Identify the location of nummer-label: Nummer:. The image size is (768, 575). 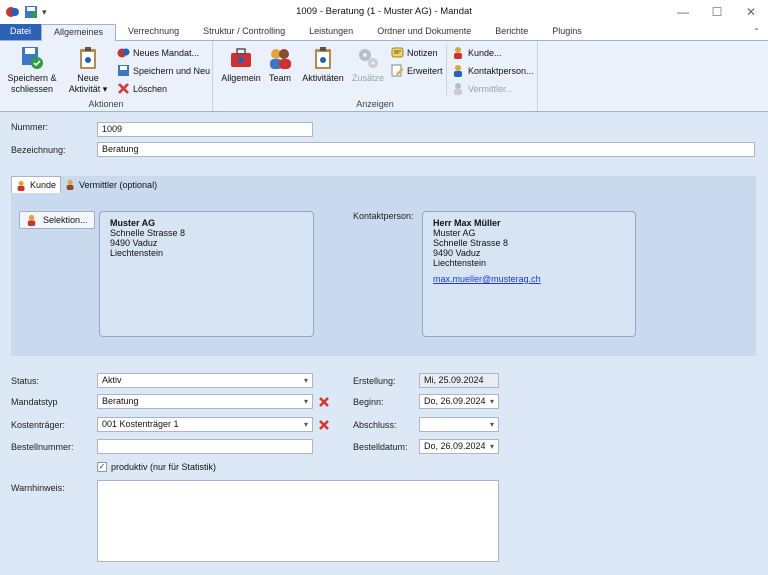
(30, 127).